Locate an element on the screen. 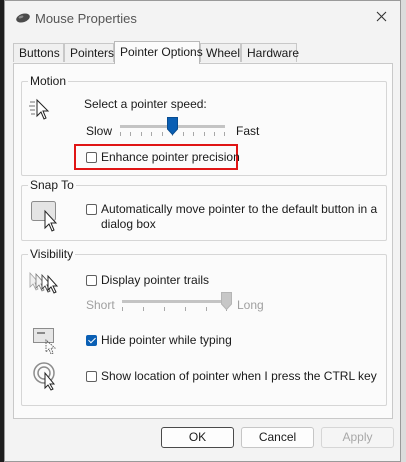 The image size is (406, 462). pointer-speed-slider-thumb is located at coordinates (172, 127).